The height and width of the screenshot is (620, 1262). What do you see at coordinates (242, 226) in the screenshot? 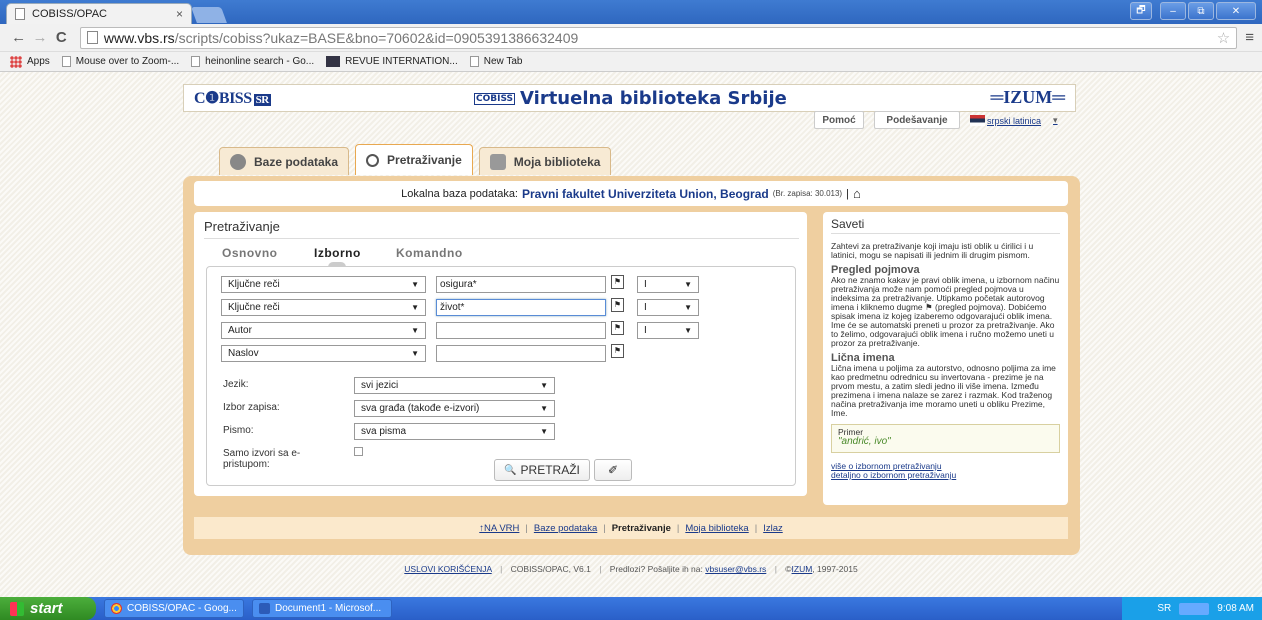
I see `search-title: Pretraživanje` at bounding box center [242, 226].